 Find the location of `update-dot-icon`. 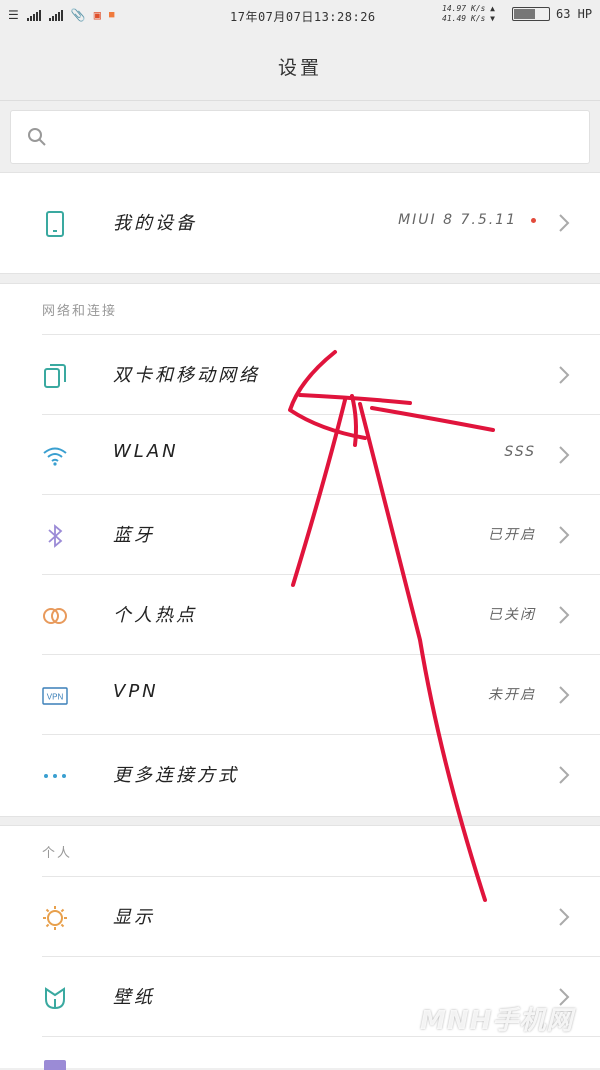

update-dot-icon is located at coordinates (533, 220).